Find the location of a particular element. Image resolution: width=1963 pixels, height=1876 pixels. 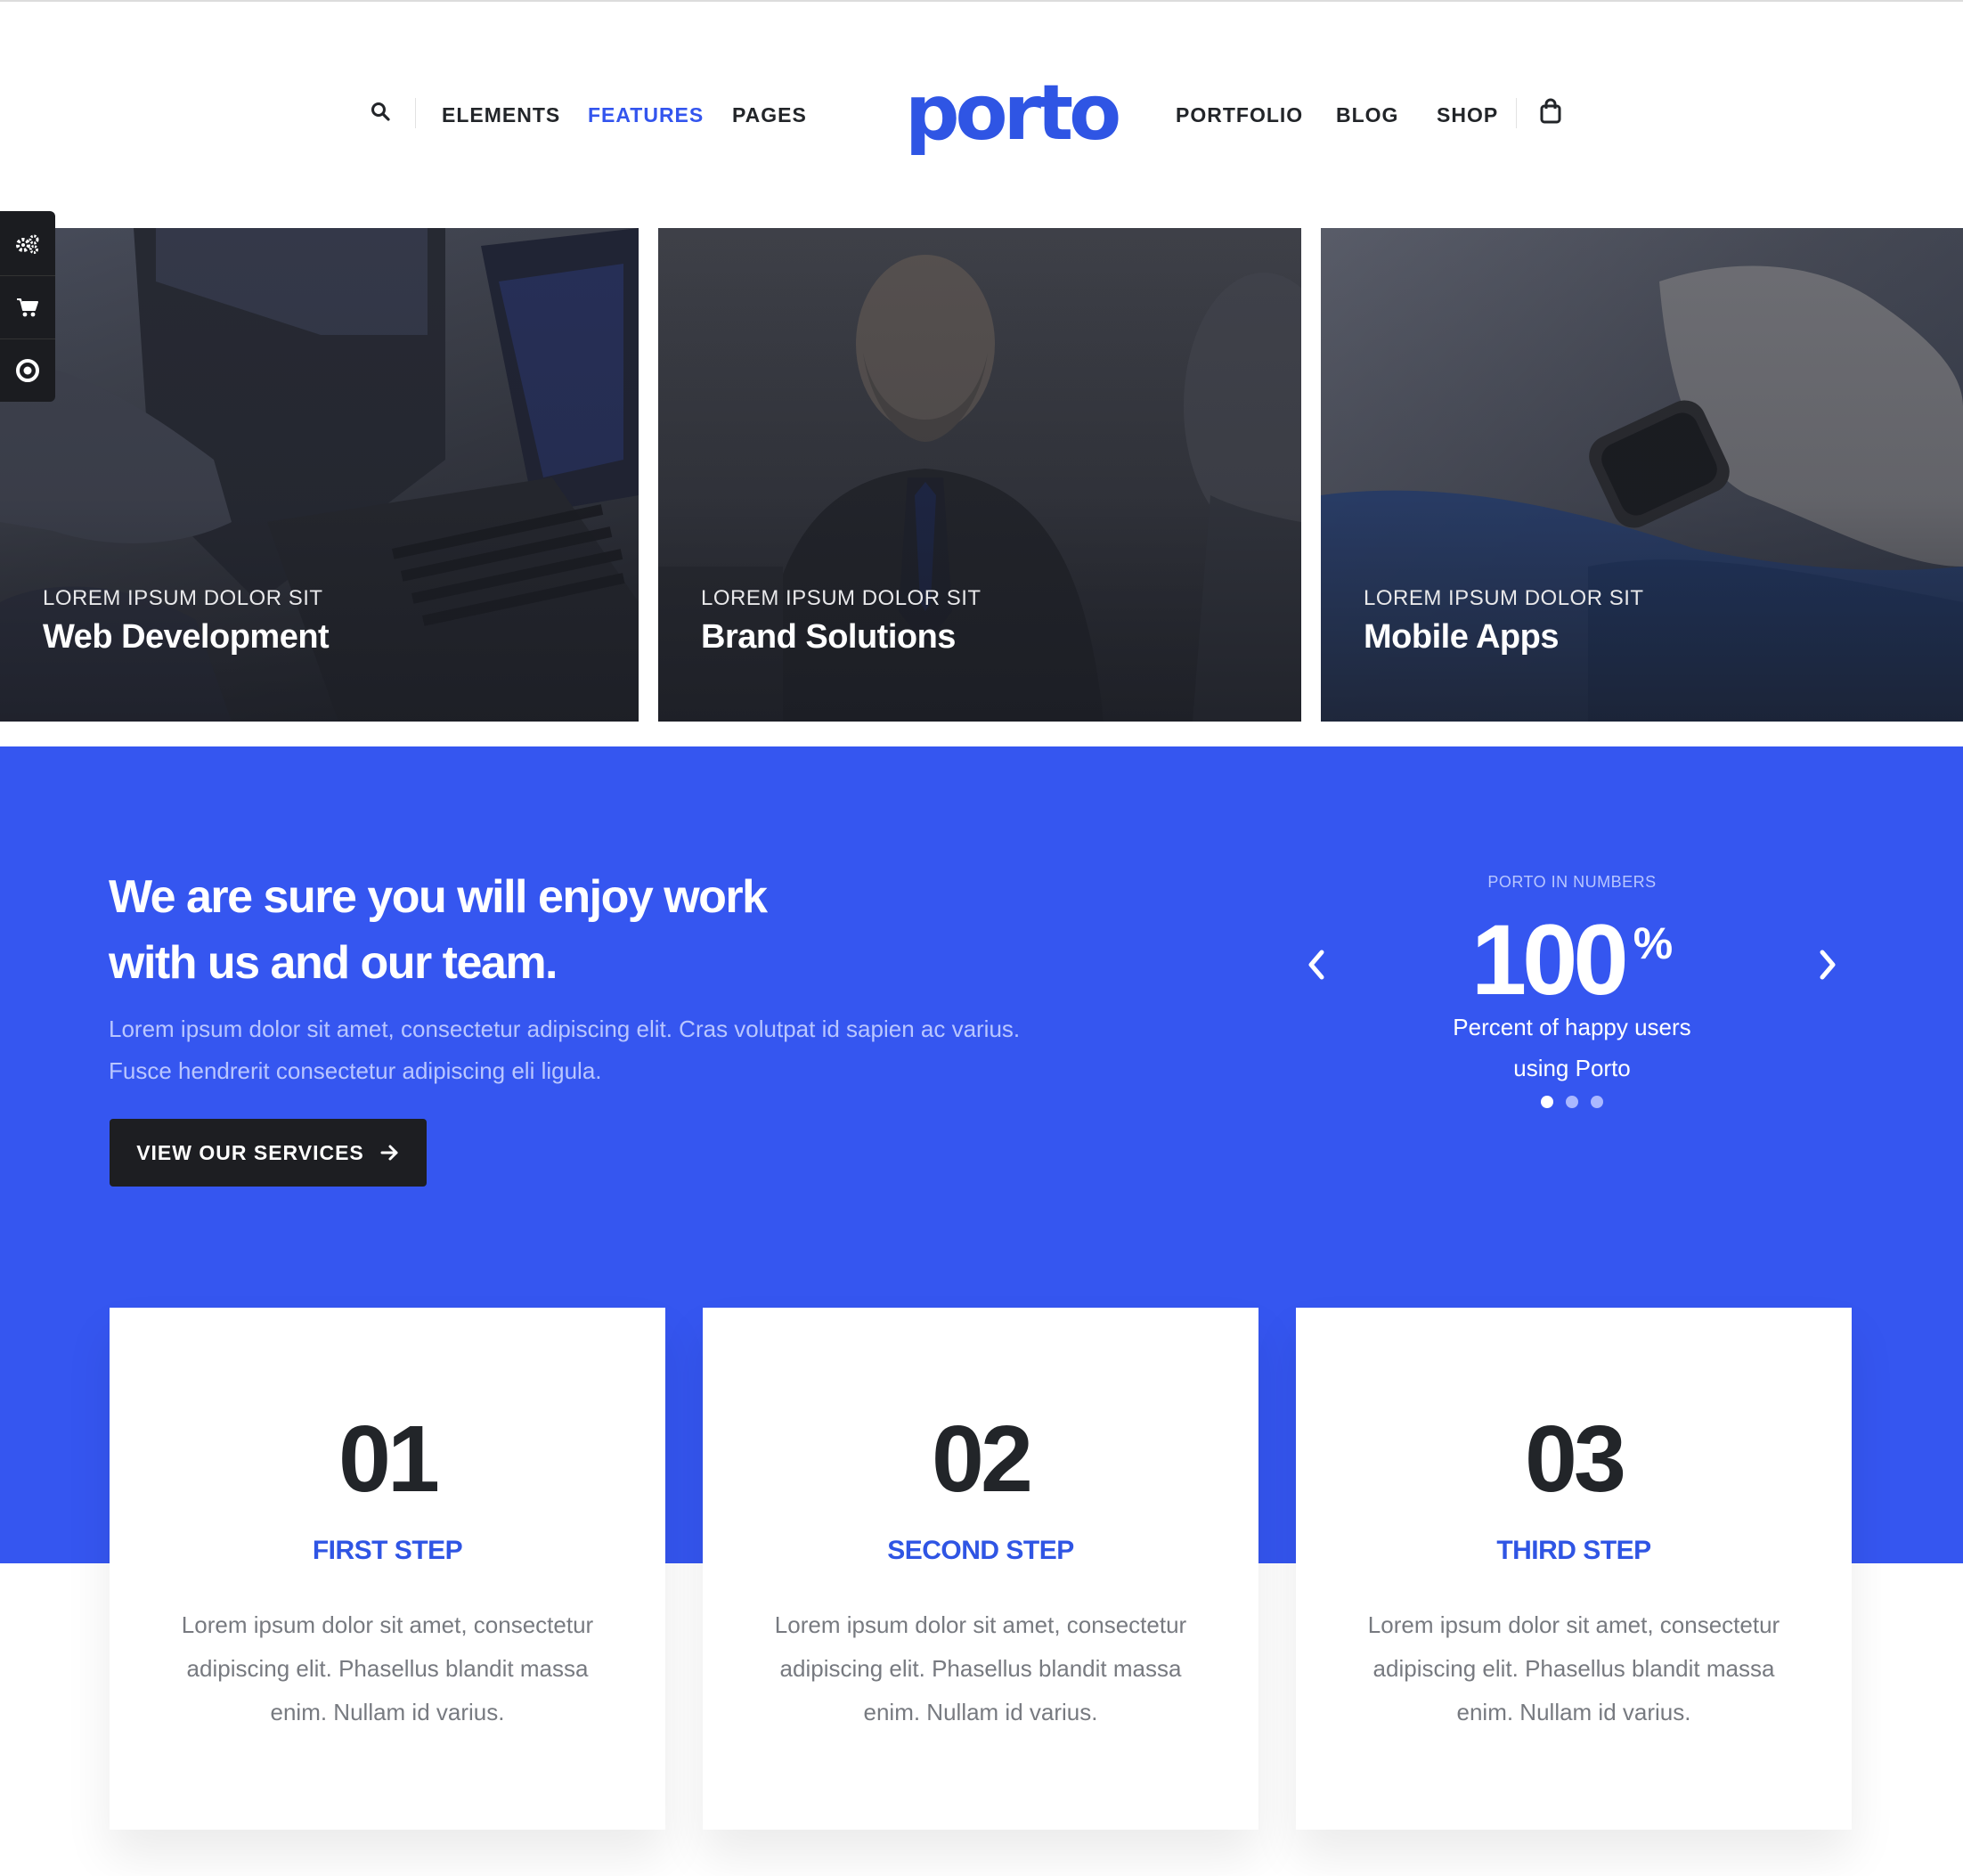

numbers-value: 100% is located at coordinates (1572, 960).